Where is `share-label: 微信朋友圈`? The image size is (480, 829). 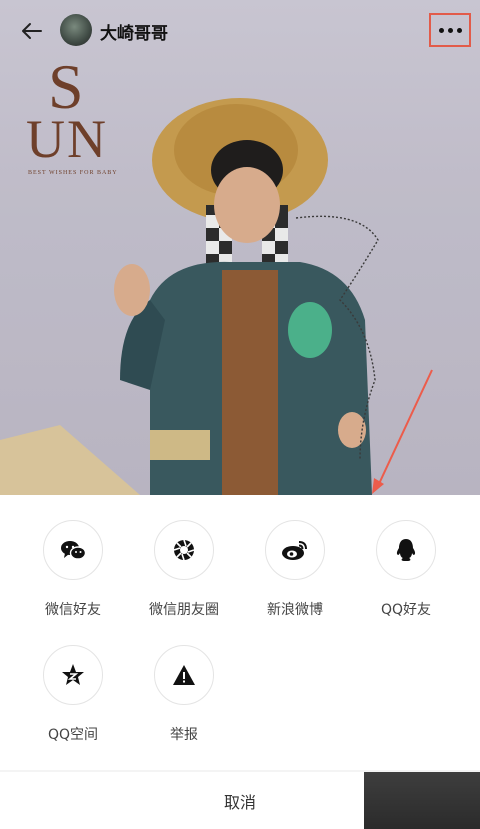
share-label: 微信朋友圈 is located at coordinates (184, 610).